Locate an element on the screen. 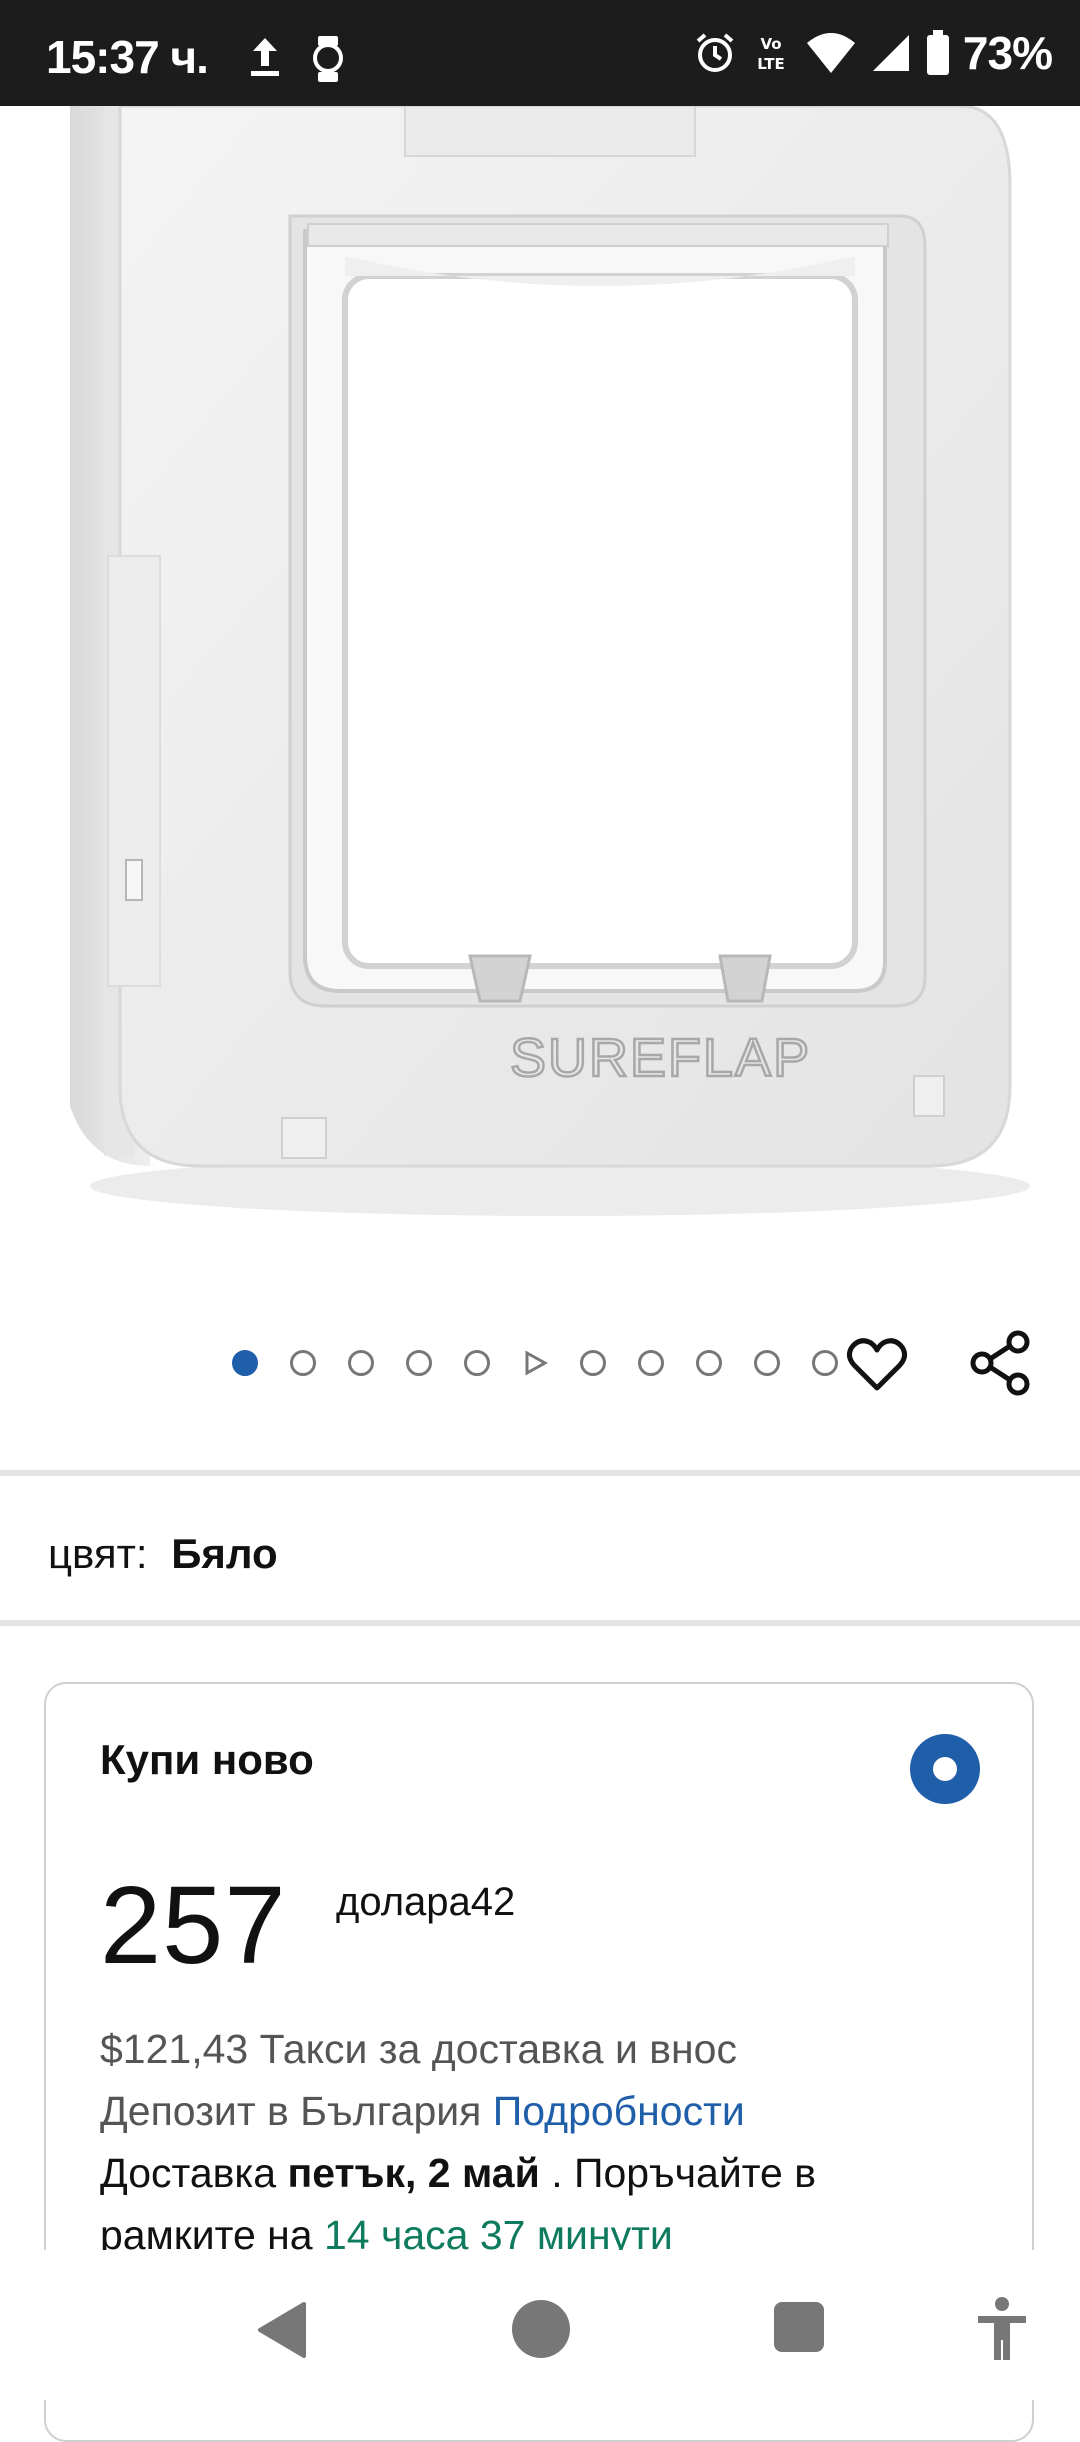  fees-line: $121,43 Такси за доставка и внос is located at coordinates (418, 2049).